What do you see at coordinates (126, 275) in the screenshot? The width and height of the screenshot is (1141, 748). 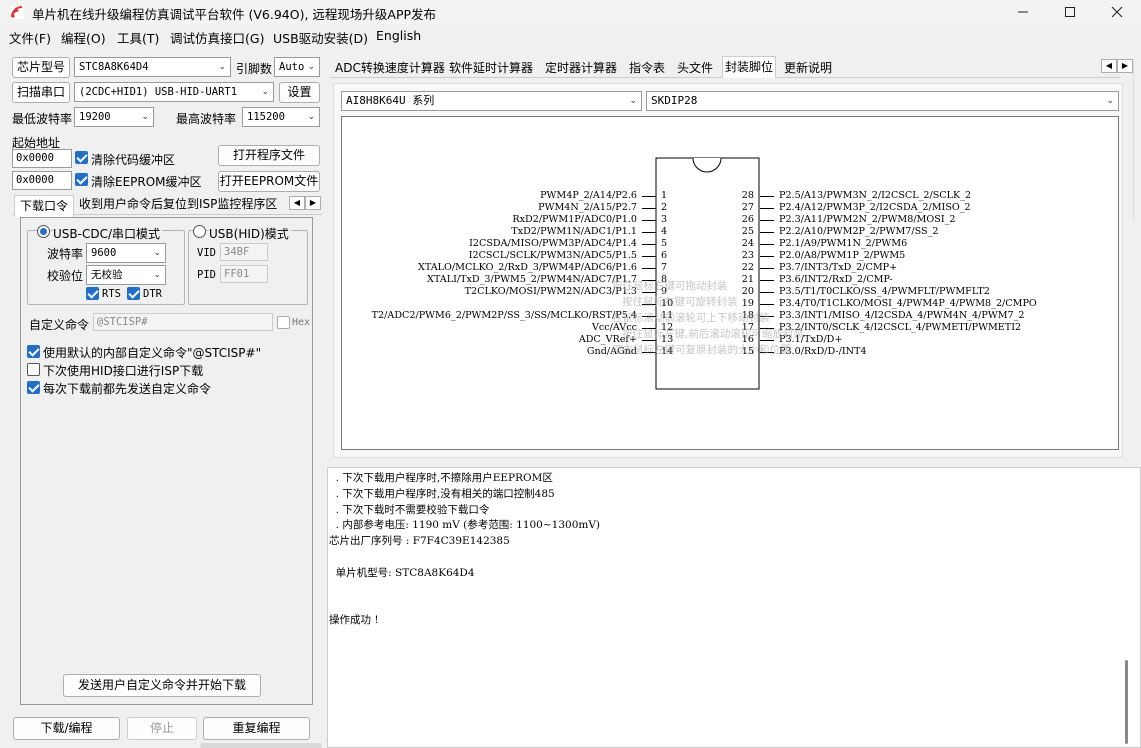 I see `parity-select: 无校验 ⌄` at bounding box center [126, 275].